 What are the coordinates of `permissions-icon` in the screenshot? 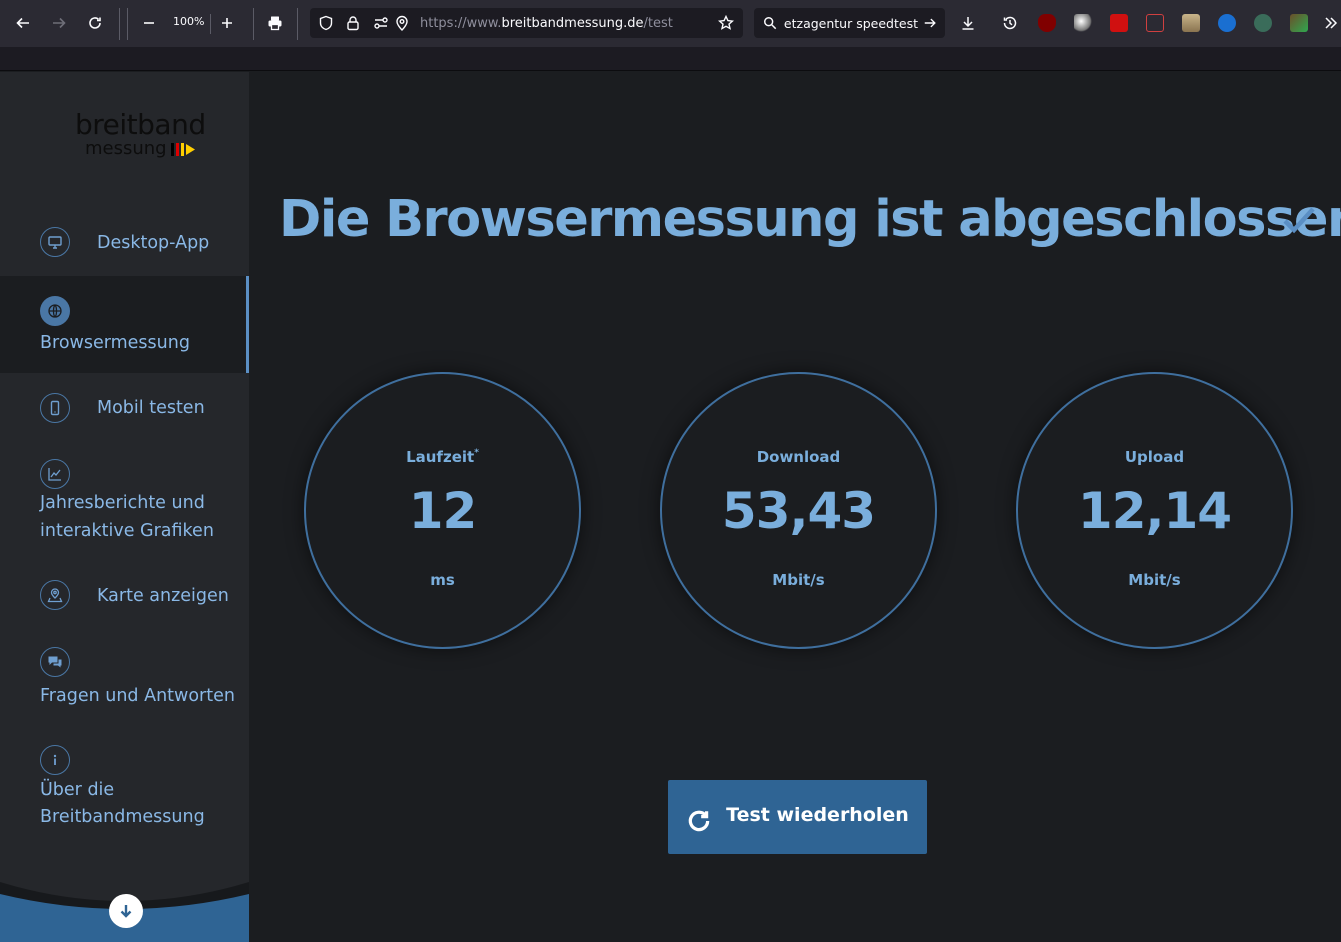 It's located at (381, 23).